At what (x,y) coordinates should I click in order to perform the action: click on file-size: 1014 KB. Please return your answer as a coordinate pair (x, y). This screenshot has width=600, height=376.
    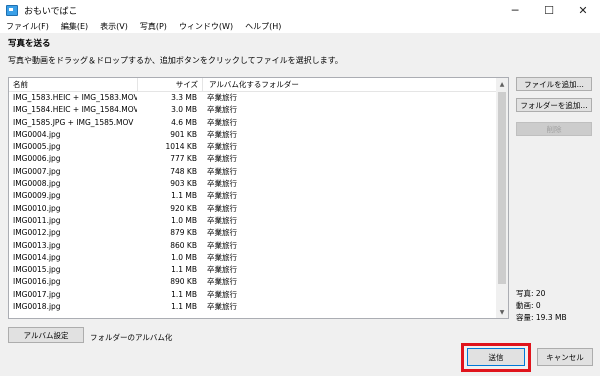
    Looking at the image, I should click on (181, 147).